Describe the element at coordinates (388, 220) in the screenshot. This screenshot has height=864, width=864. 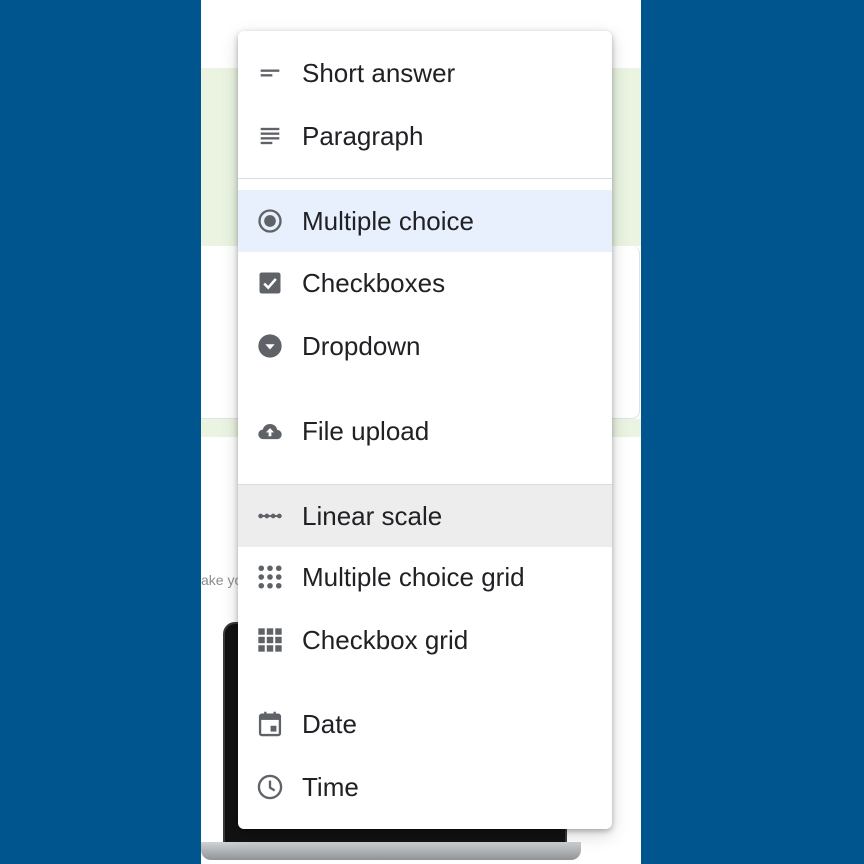
I see `menu-item-label: Multiple choice` at that location.